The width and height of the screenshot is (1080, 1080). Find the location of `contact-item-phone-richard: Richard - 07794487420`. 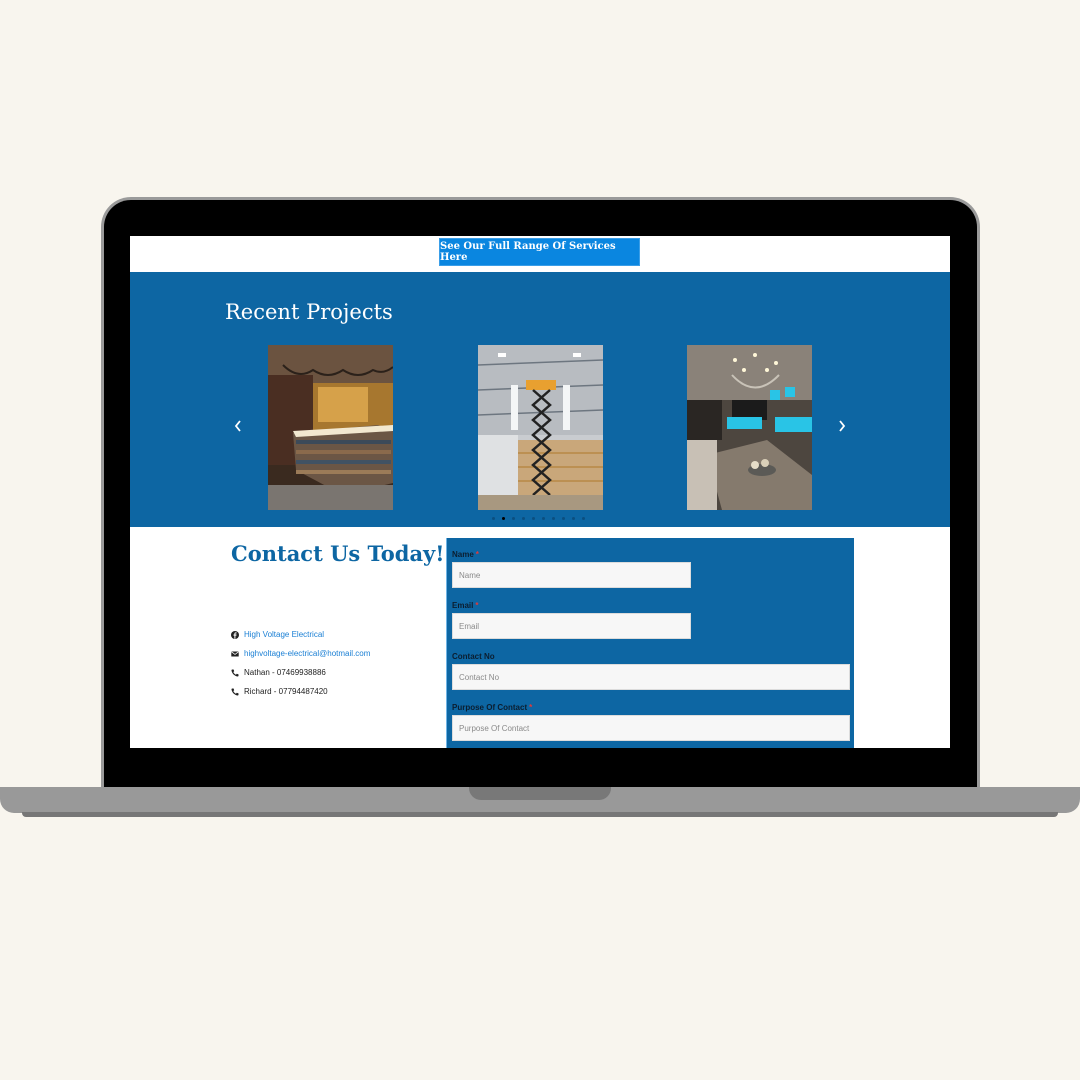

contact-item-phone-richard: Richard - 07794487420 is located at coordinates (300, 691).